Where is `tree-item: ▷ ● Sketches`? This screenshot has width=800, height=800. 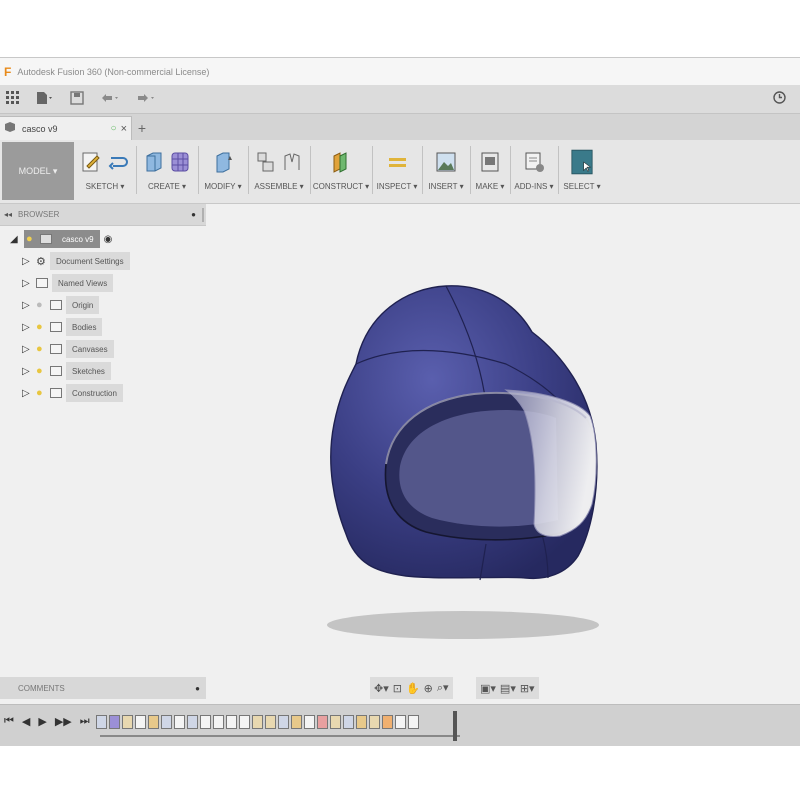 tree-item: ▷ ● Sketches is located at coordinates (66, 371).